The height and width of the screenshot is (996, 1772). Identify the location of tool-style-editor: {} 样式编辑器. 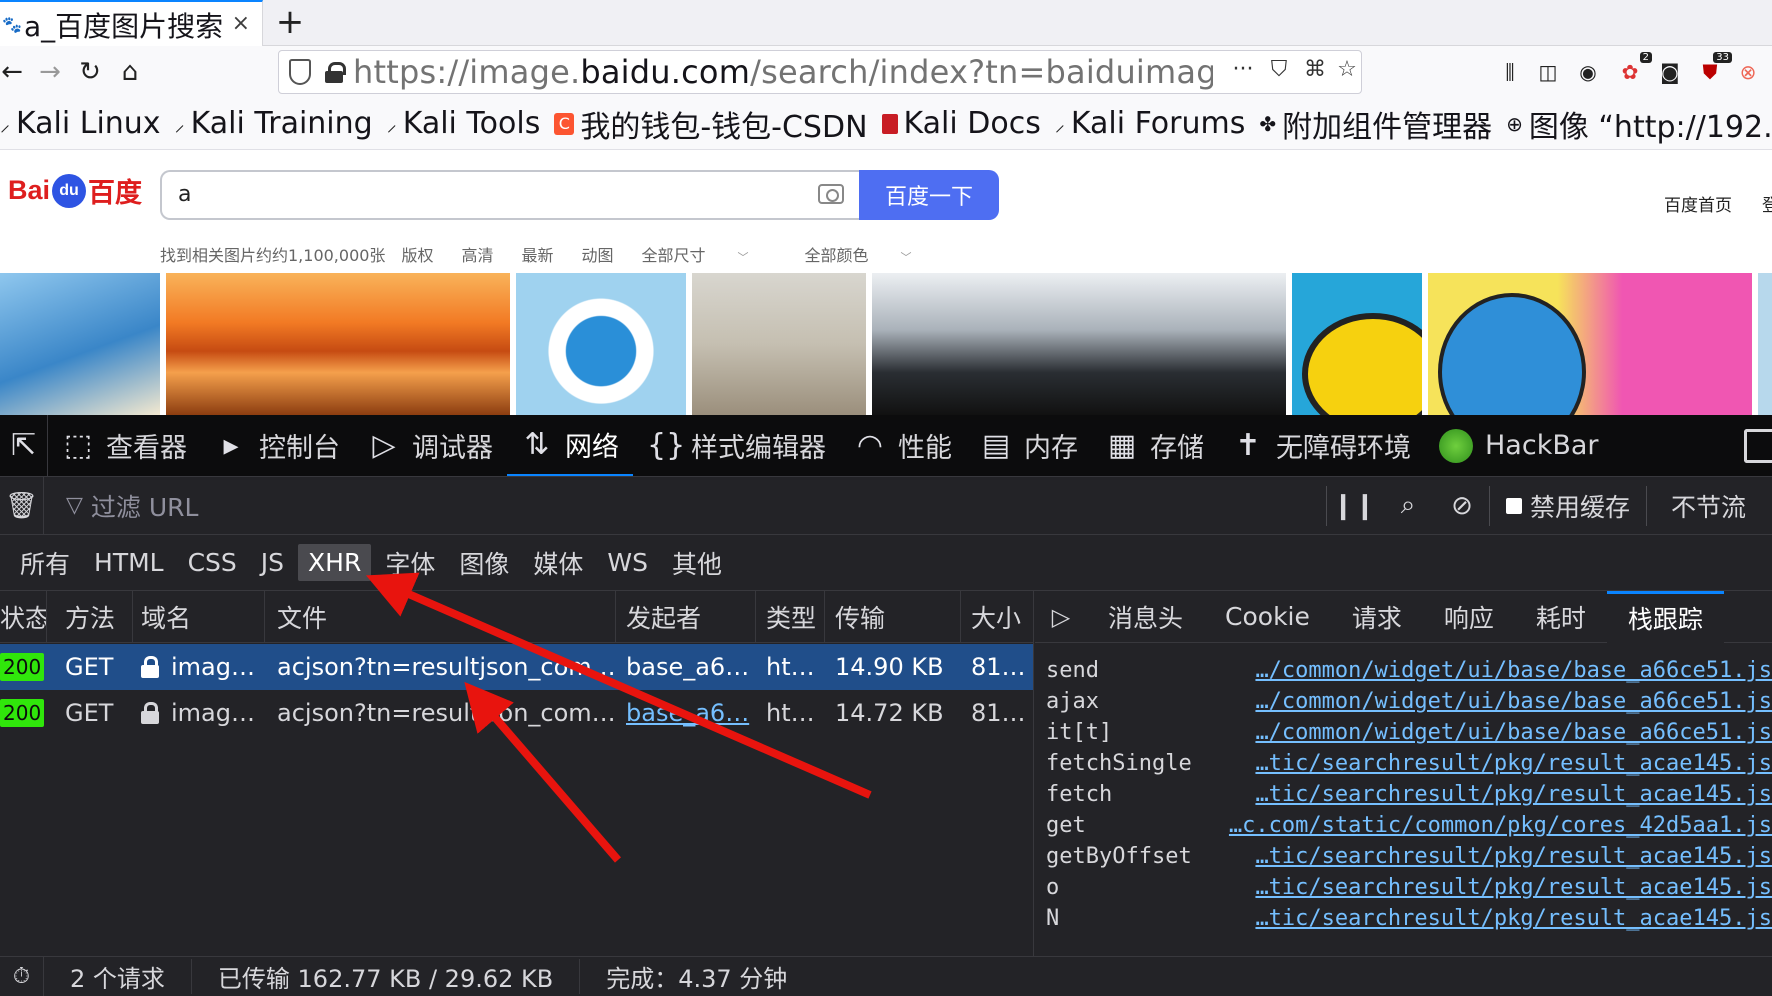
(736, 445).